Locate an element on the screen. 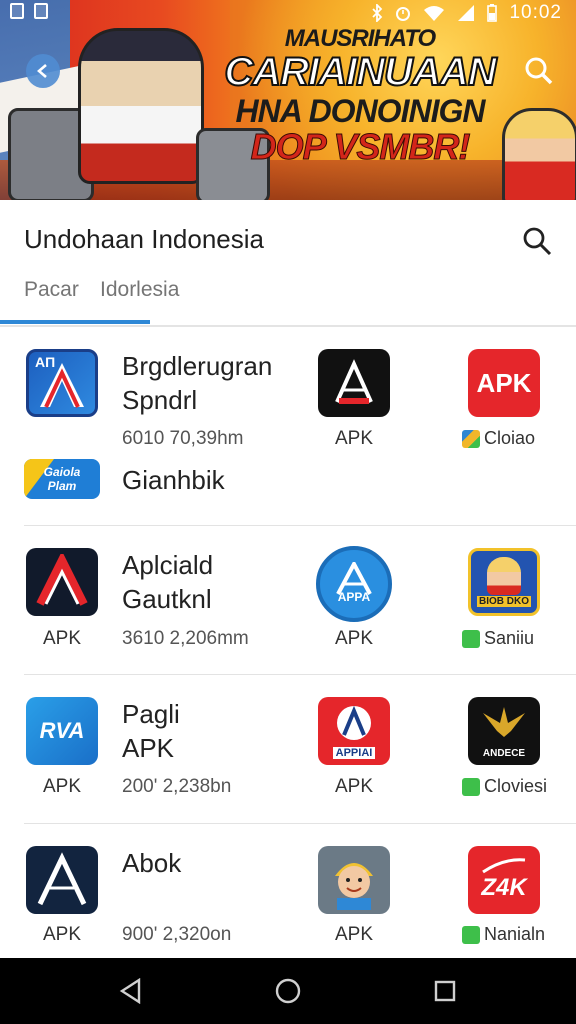  app-icon-3: BIOB DKO is located at coordinates (504, 582).